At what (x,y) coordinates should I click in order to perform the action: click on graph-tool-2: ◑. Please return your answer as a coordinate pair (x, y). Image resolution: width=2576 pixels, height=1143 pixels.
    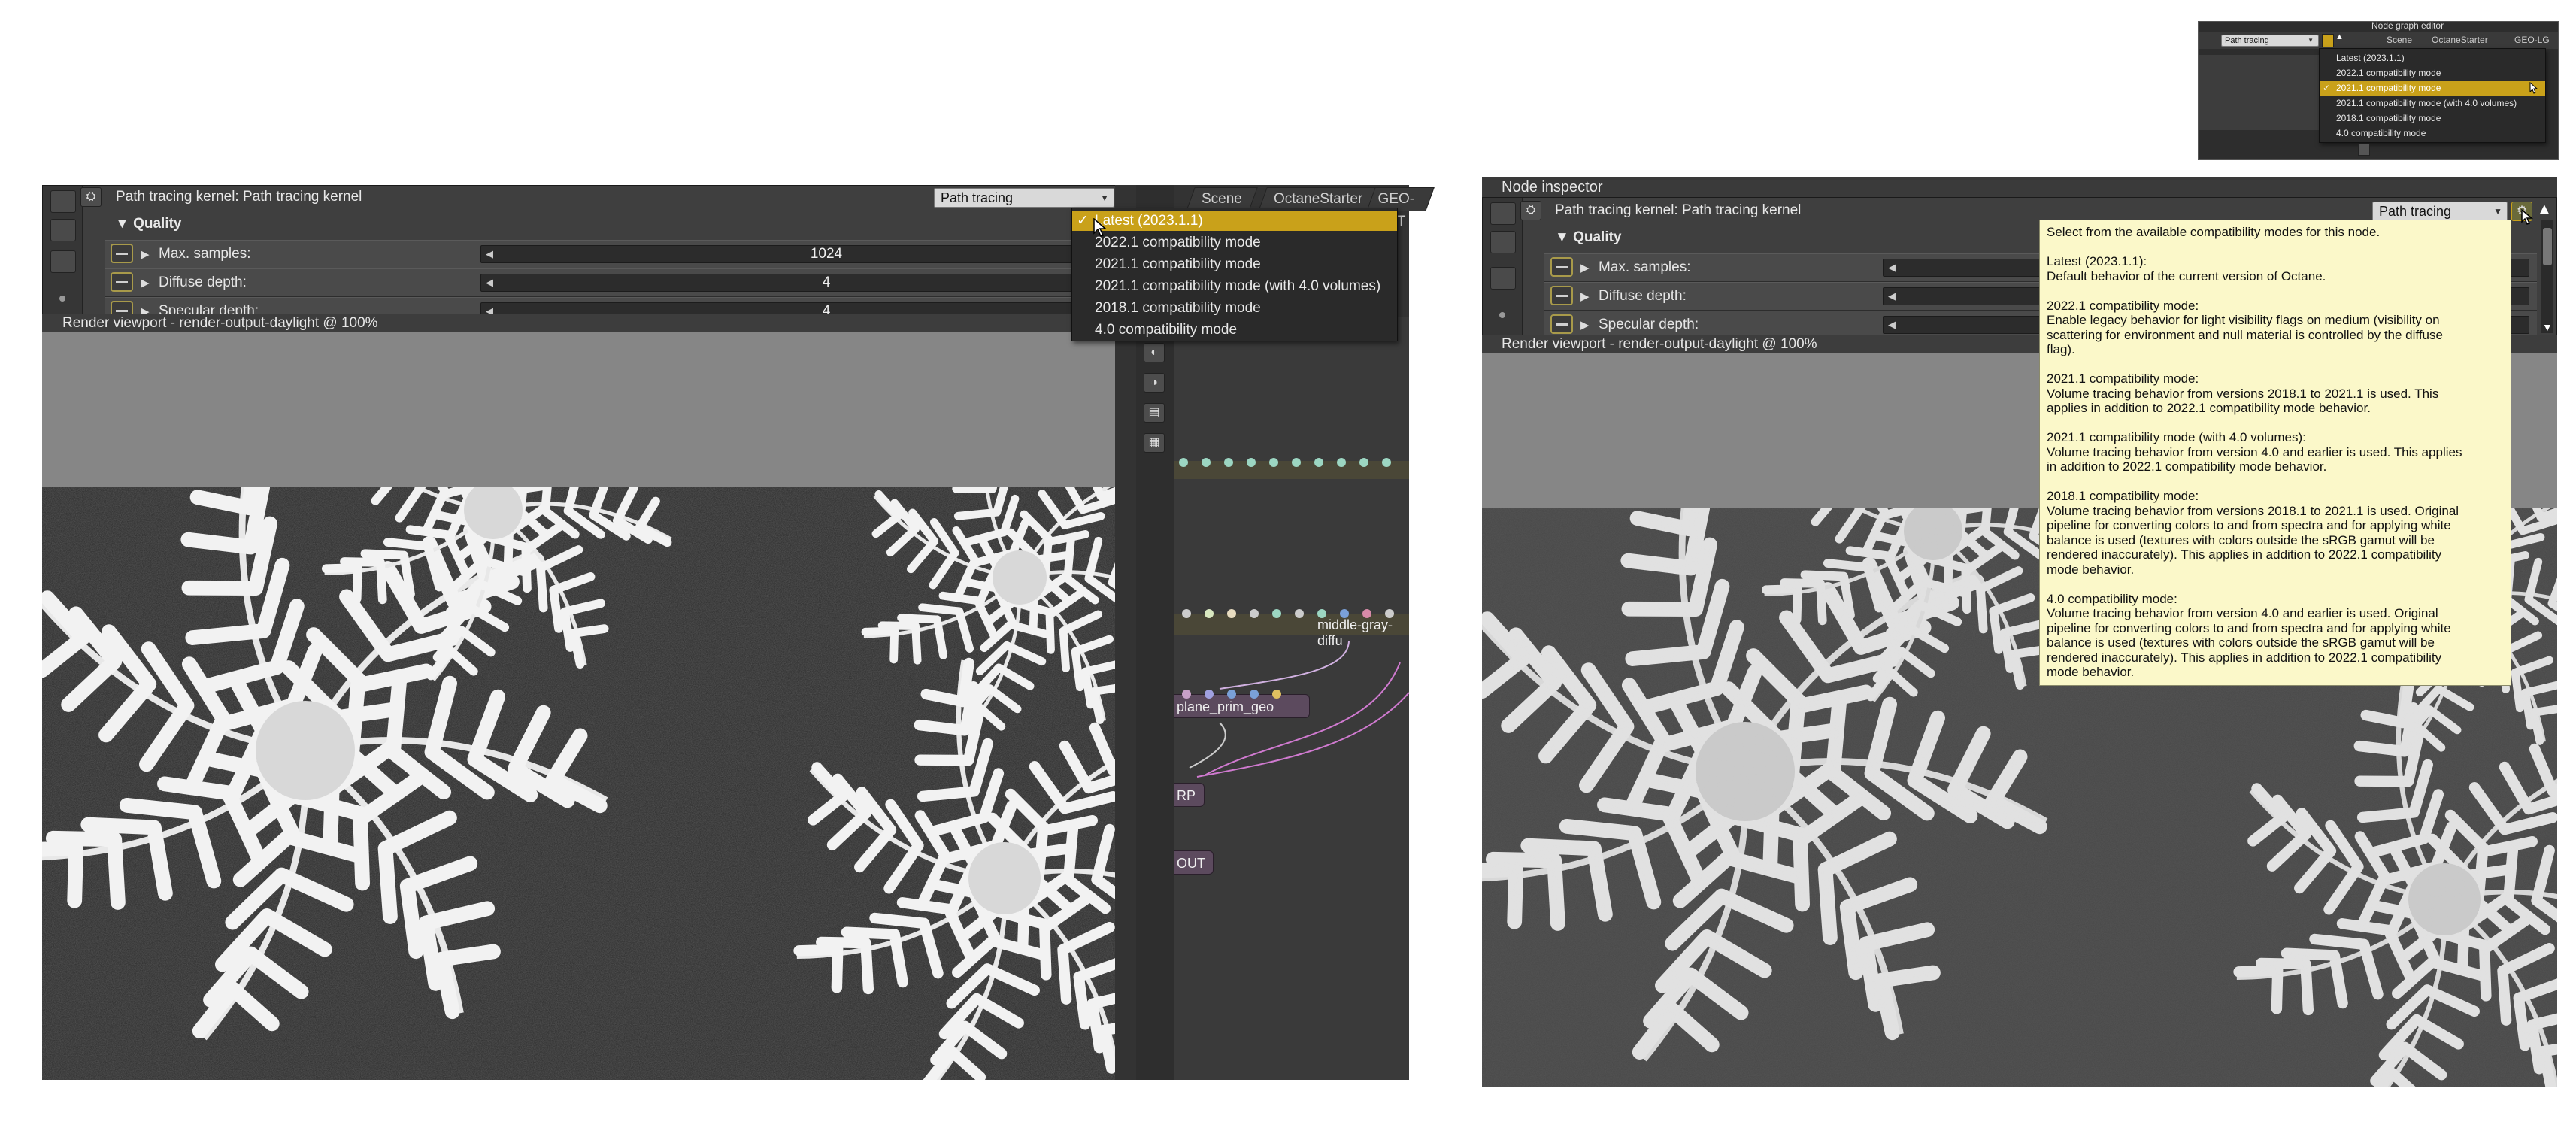
    Looking at the image, I should click on (1154, 383).